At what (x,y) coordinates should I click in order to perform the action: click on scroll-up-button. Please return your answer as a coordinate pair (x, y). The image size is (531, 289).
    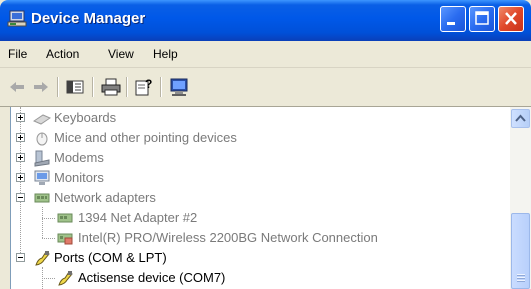
    Looking at the image, I should click on (520, 118).